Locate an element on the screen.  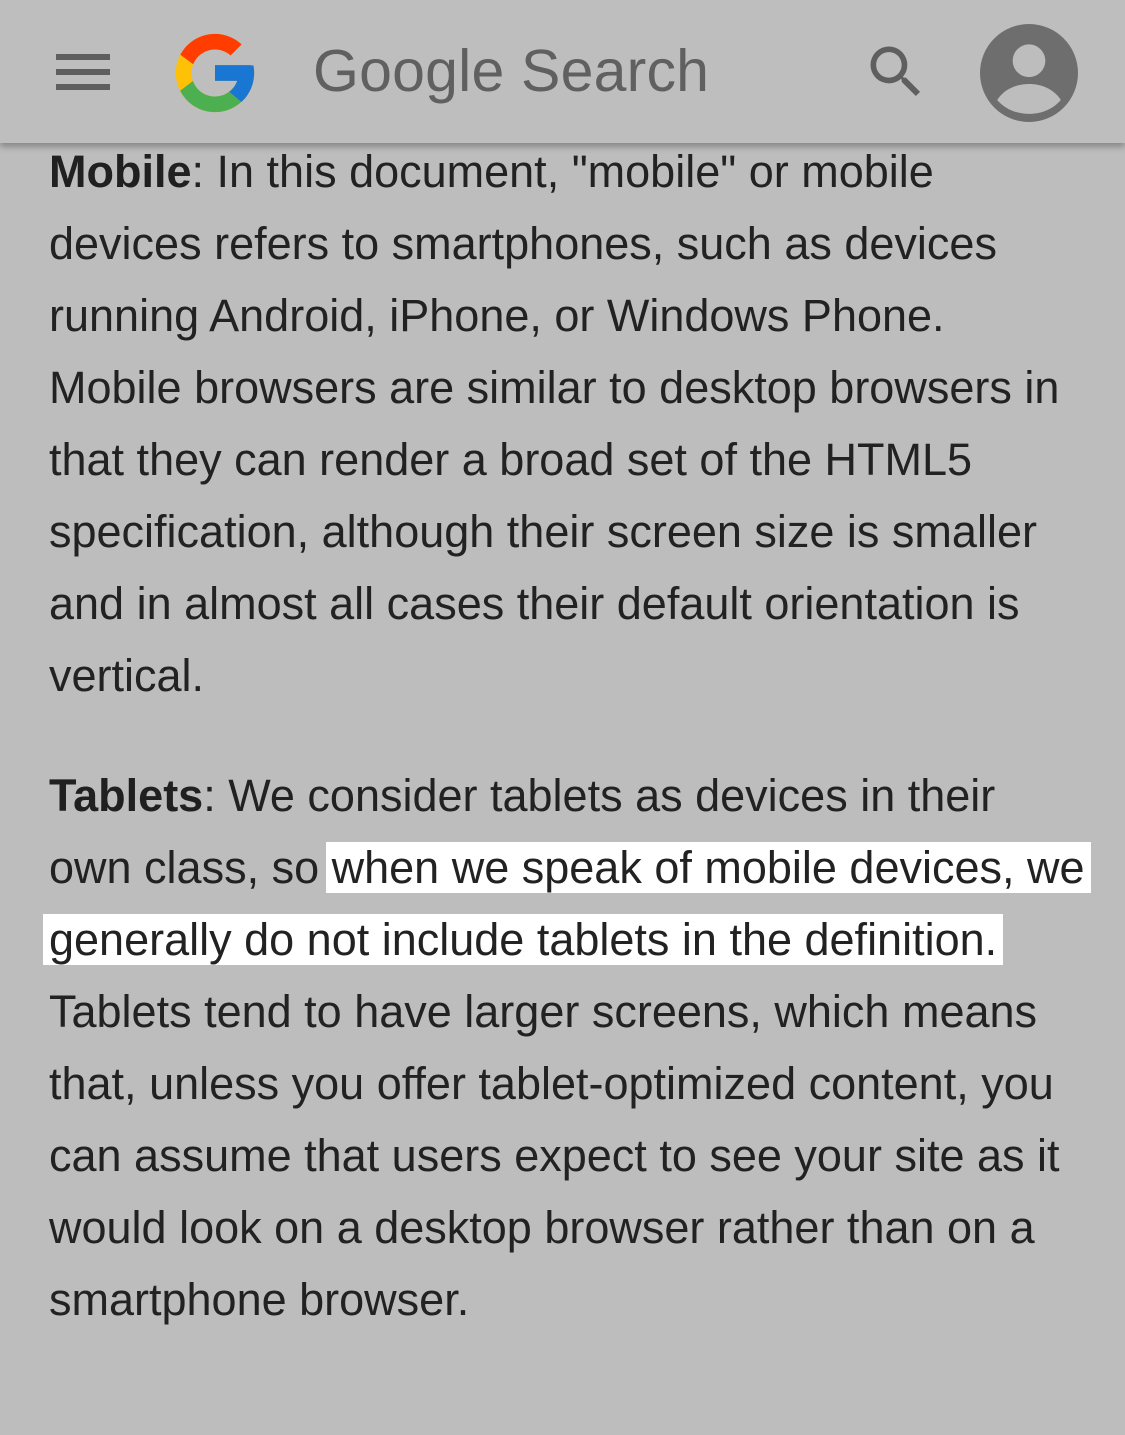
search-icon is located at coordinates (895, 71).